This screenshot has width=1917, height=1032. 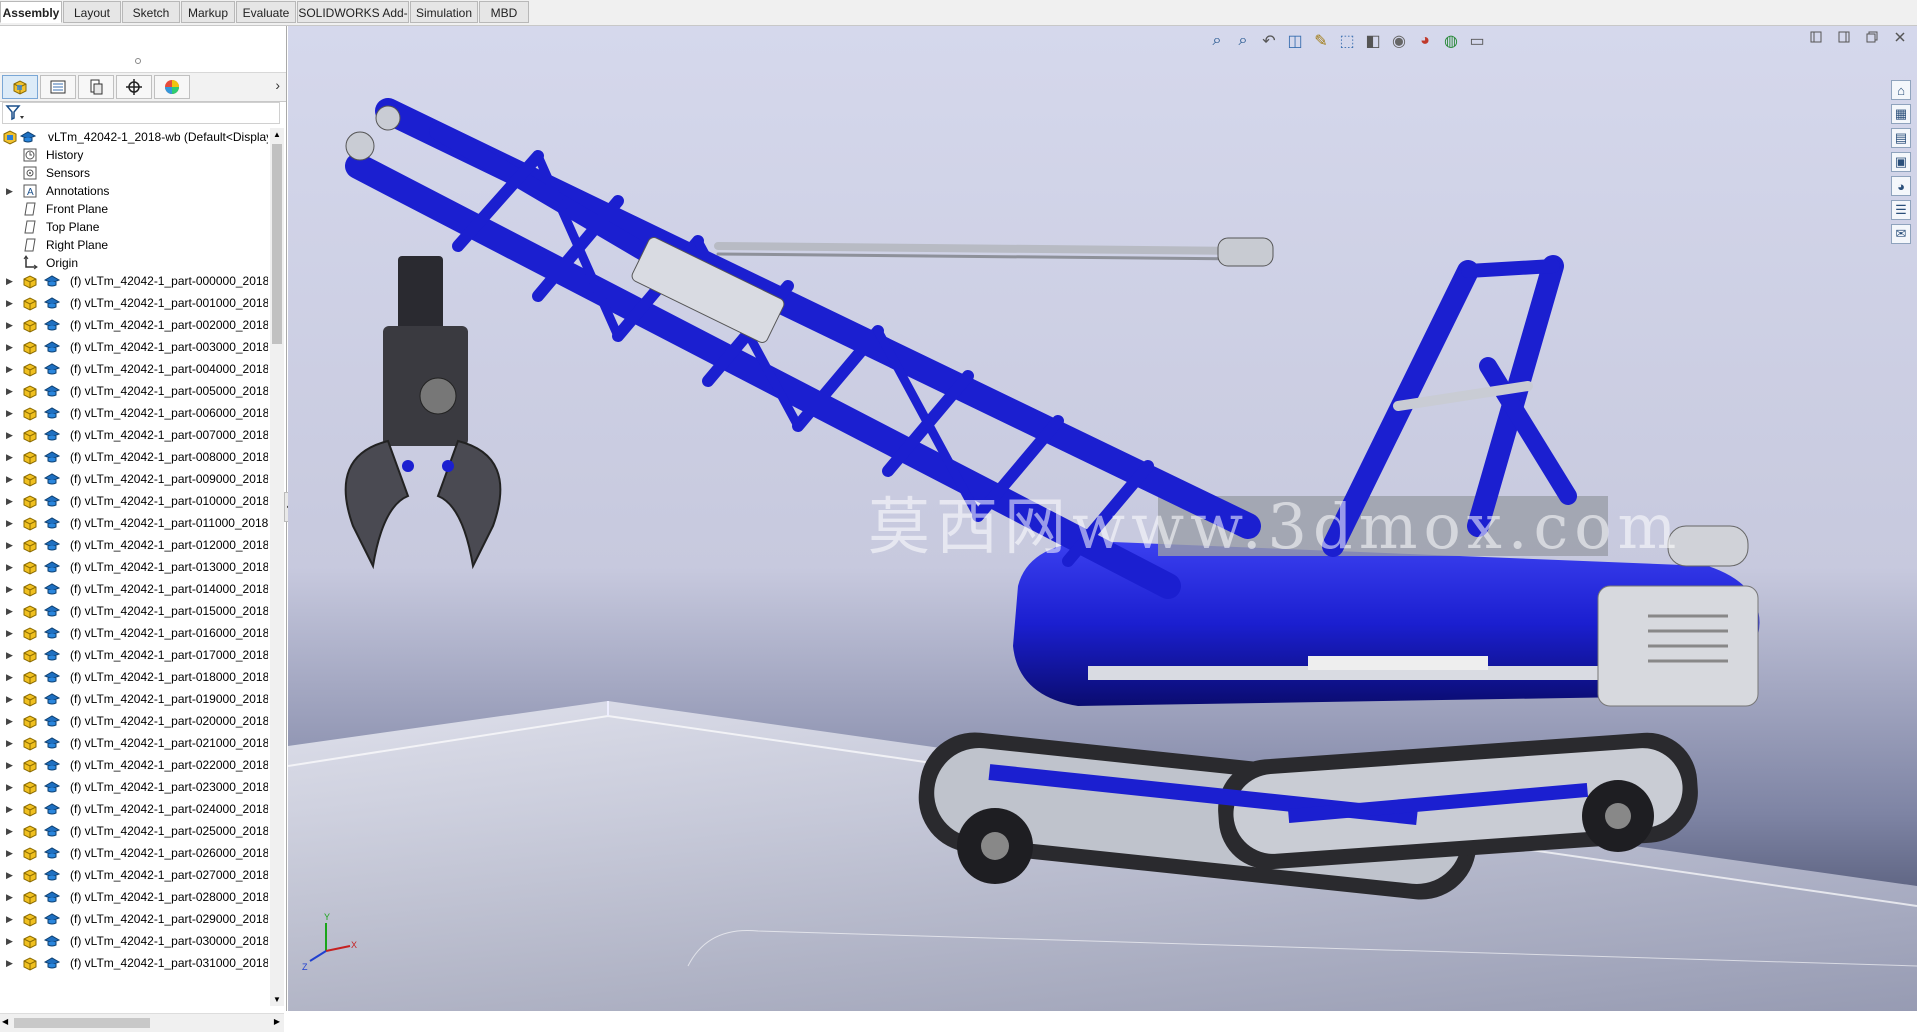 What do you see at coordinates (1901, 138) in the screenshot?
I see `file-explorer-icon: ▤` at bounding box center [1901, 138].